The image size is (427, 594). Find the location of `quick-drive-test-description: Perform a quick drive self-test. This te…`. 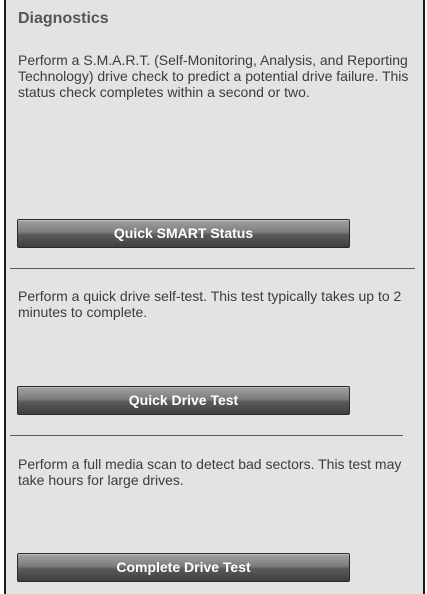

quick-drive-test-description: Perform a quick drive self-test. This te… is located at coordinates (210, 304).